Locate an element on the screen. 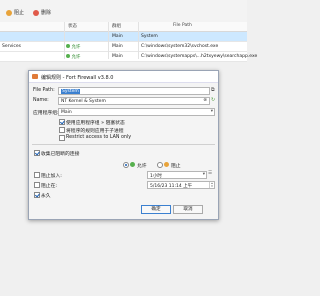  header-status: 状态 is located at coordinates (72, 26).